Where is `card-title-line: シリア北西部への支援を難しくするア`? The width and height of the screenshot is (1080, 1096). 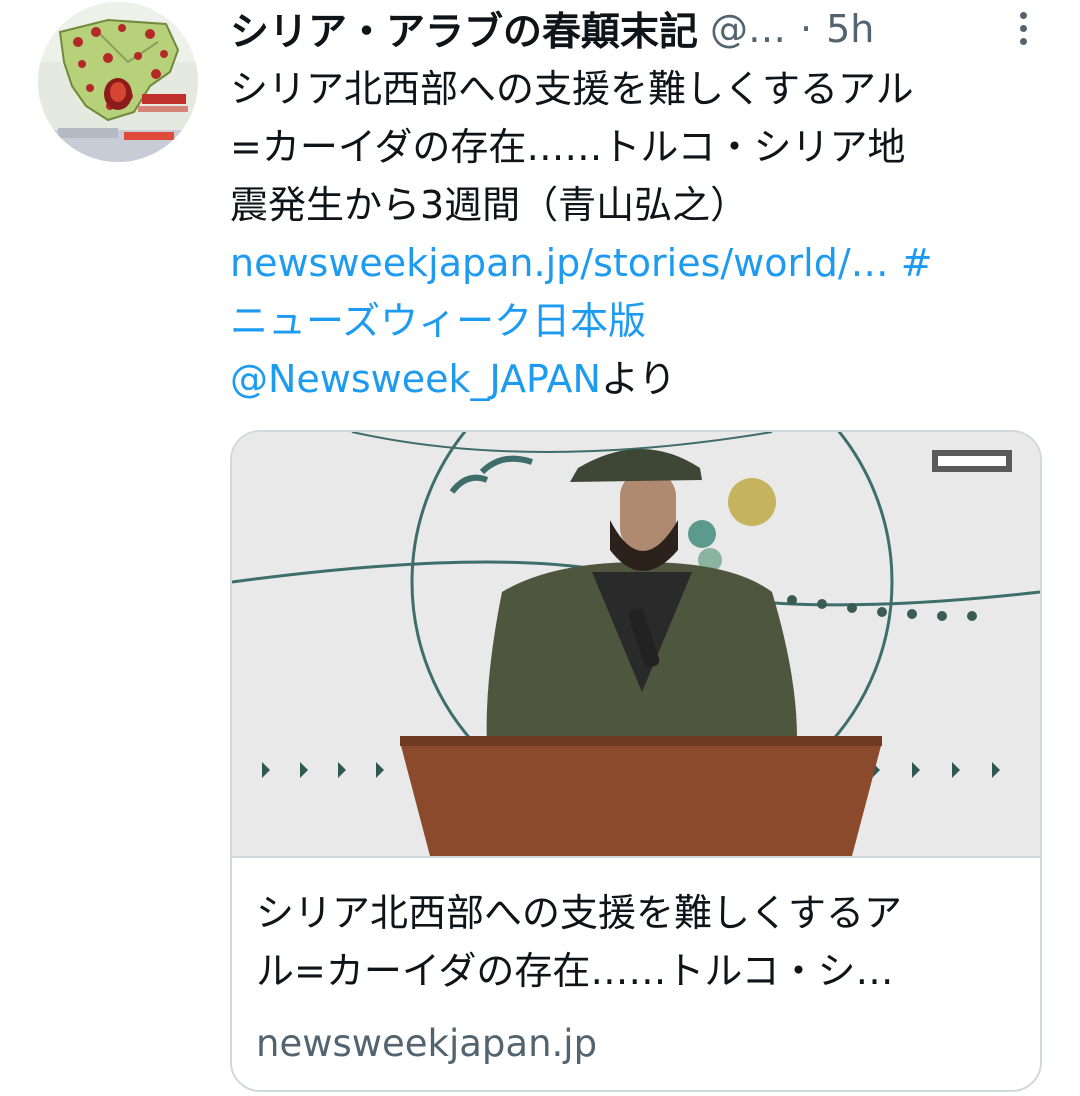 card-title-line: シリア北西部への支援を難しくするア is located at coordinates (579, 913).